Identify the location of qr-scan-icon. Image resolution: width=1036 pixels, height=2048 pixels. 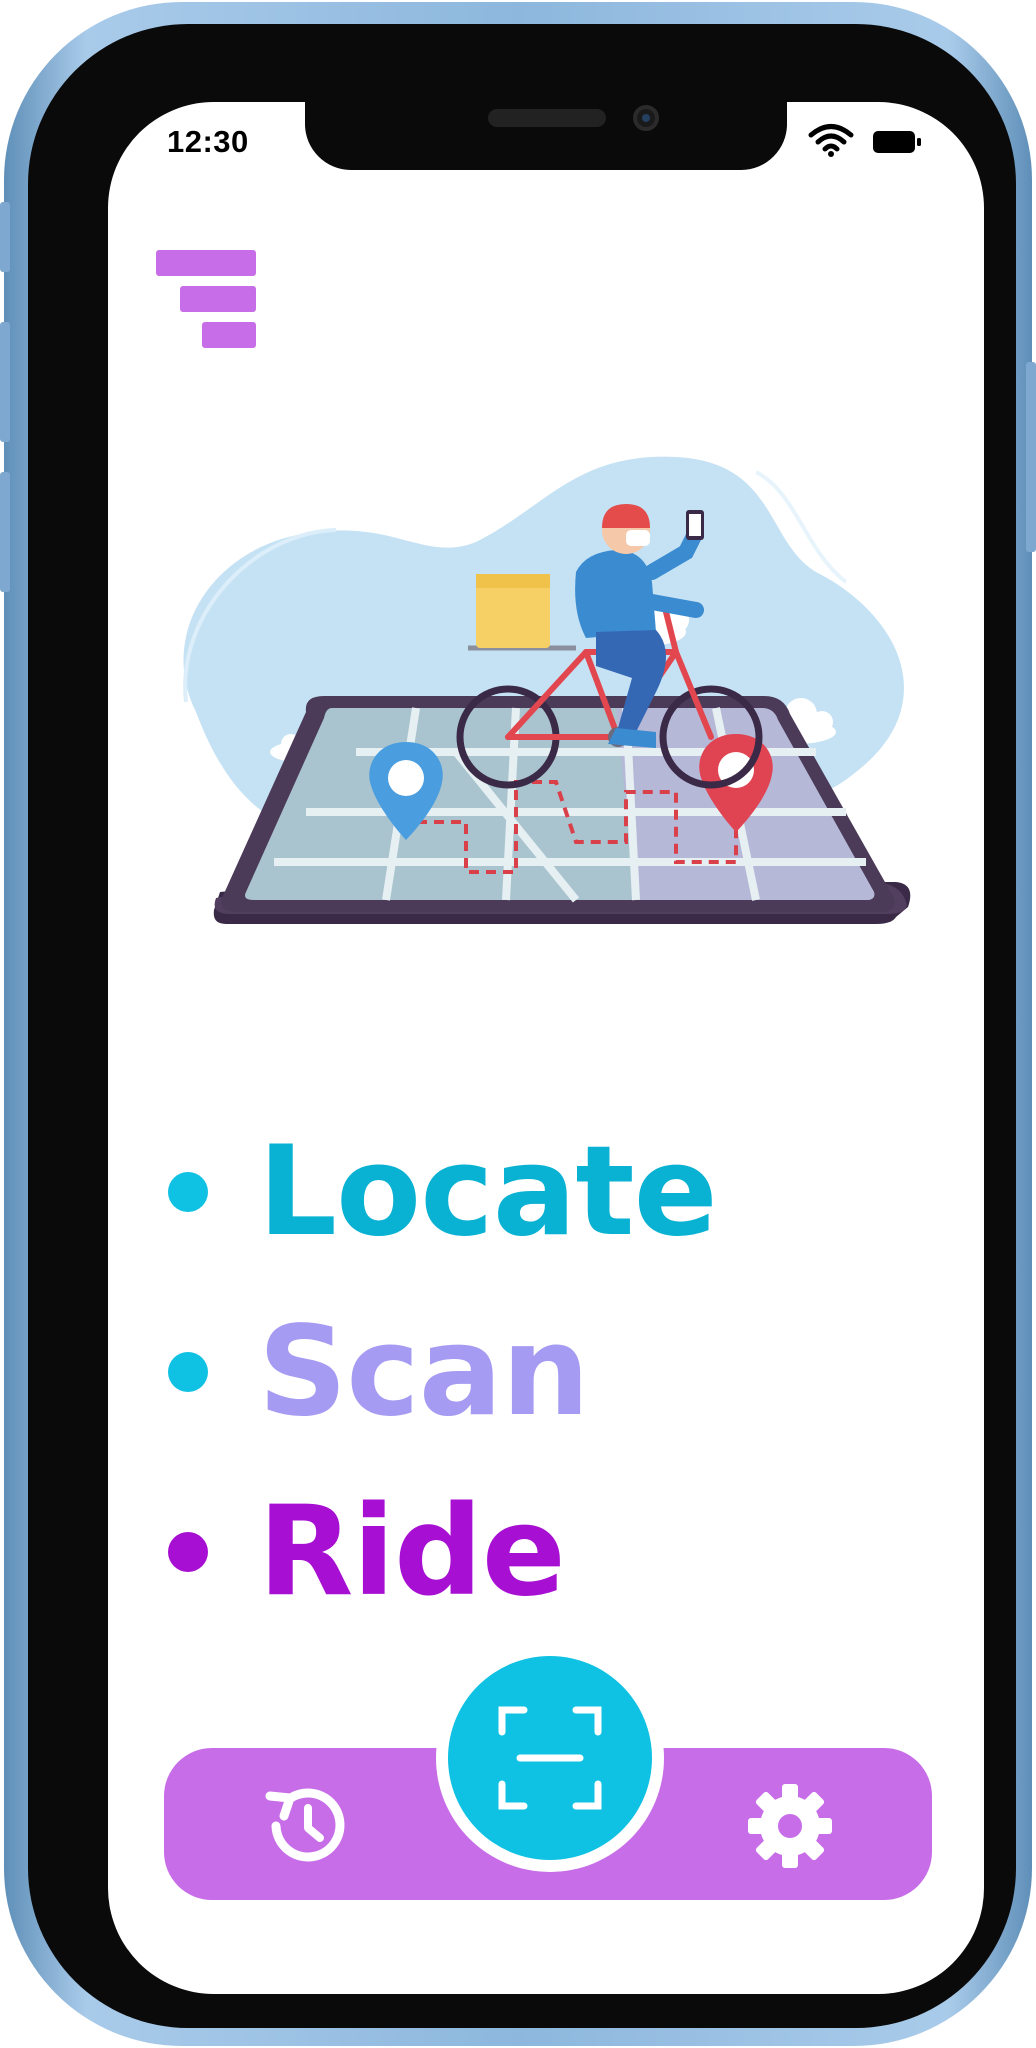
(550, 1758).